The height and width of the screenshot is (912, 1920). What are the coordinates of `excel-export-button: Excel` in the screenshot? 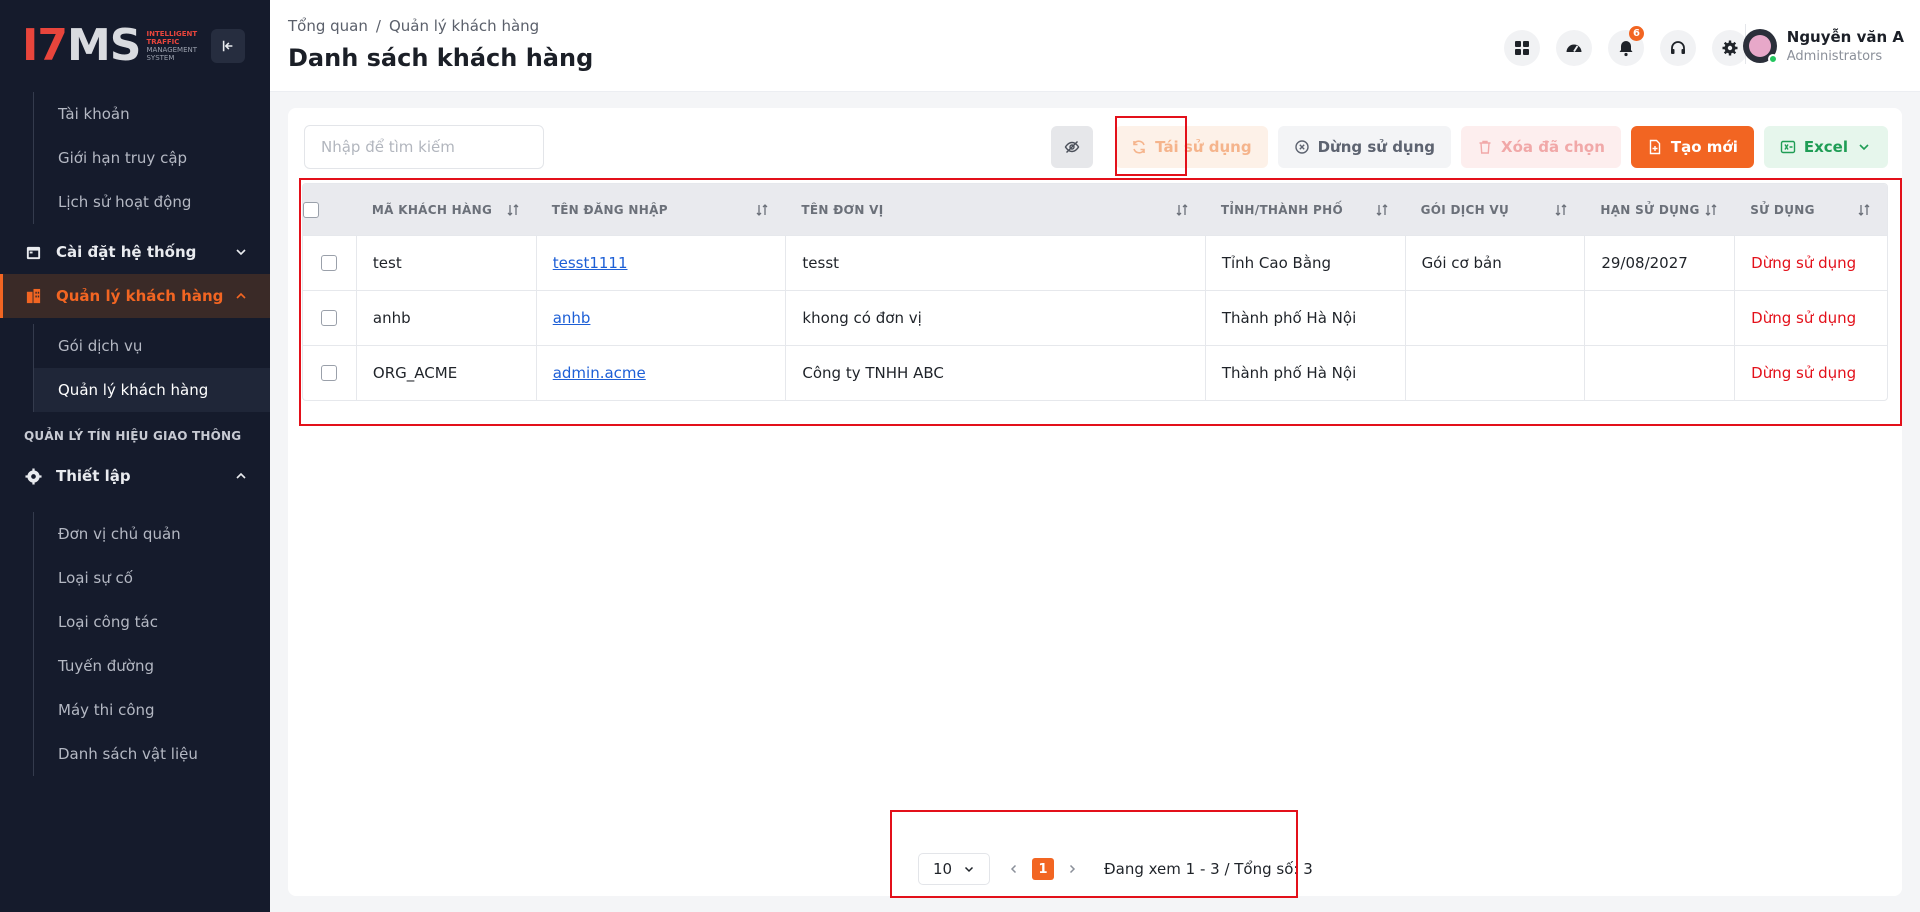 It's located at (1825, 147).